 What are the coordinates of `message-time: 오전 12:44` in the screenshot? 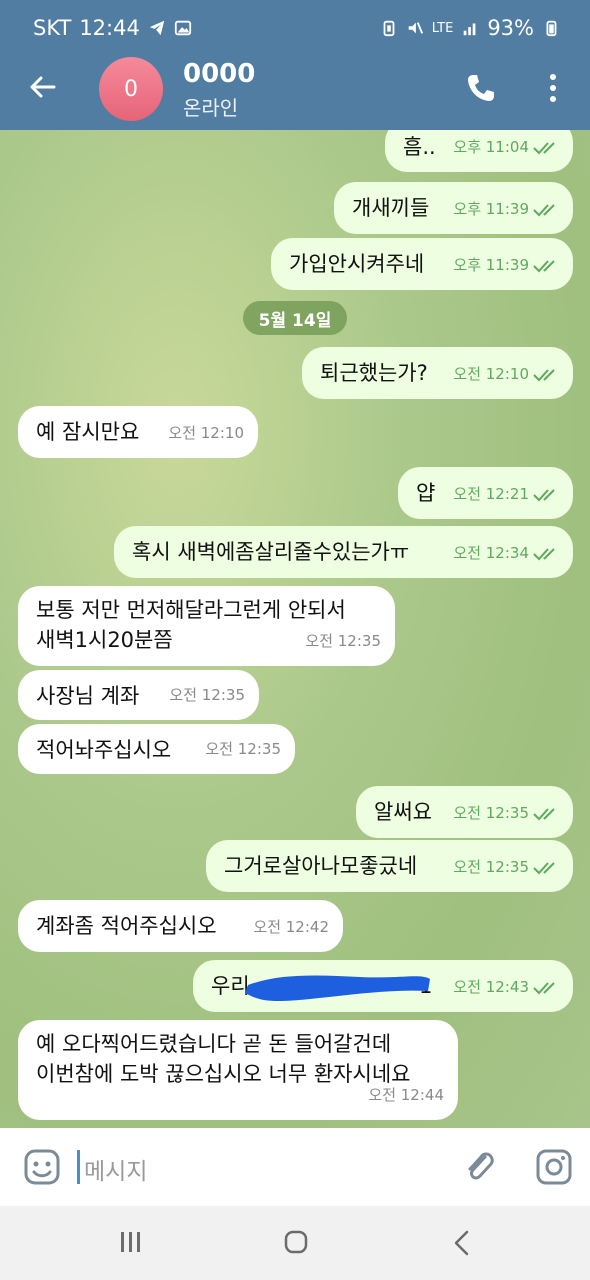 It's located at (406, 1095).